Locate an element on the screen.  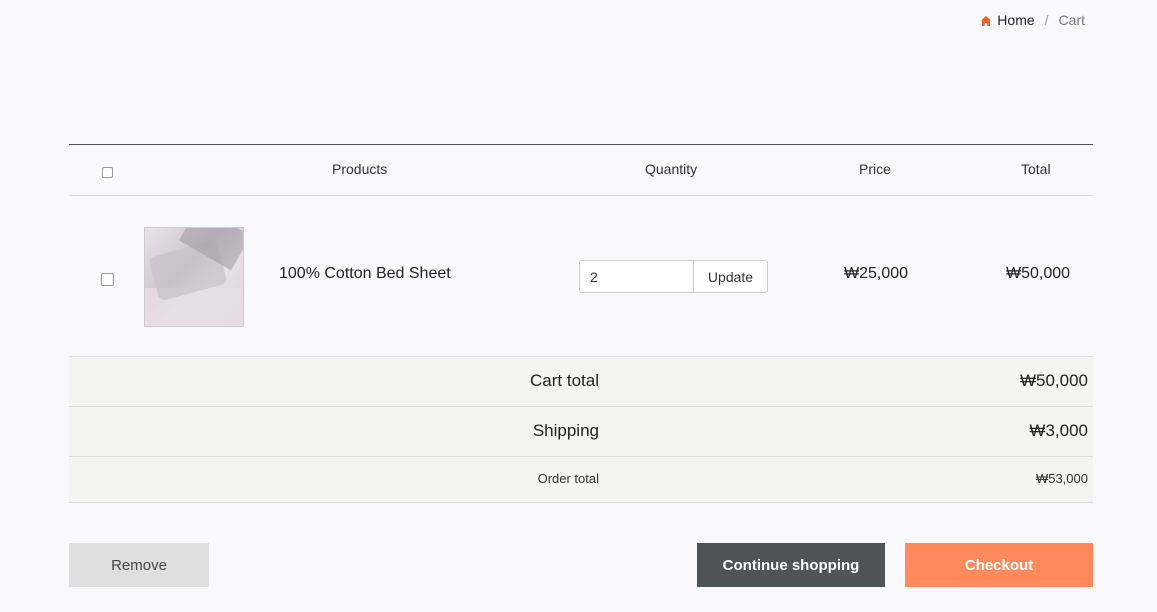
checkout-button: Checkout is located at coordinates (999, 565).